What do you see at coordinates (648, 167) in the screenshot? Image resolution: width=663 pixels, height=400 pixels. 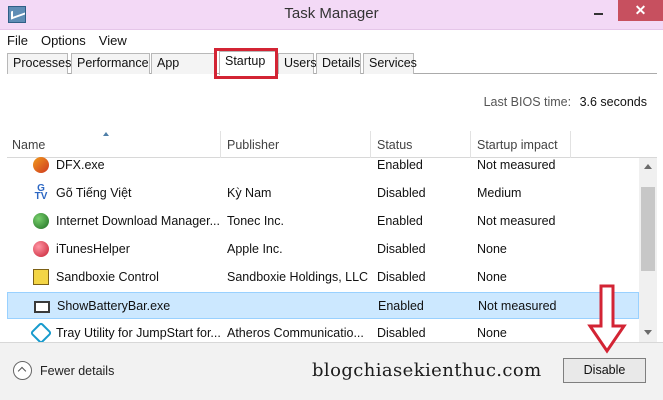 I see `scroll-up-icon` at bounding box center [648, 167].